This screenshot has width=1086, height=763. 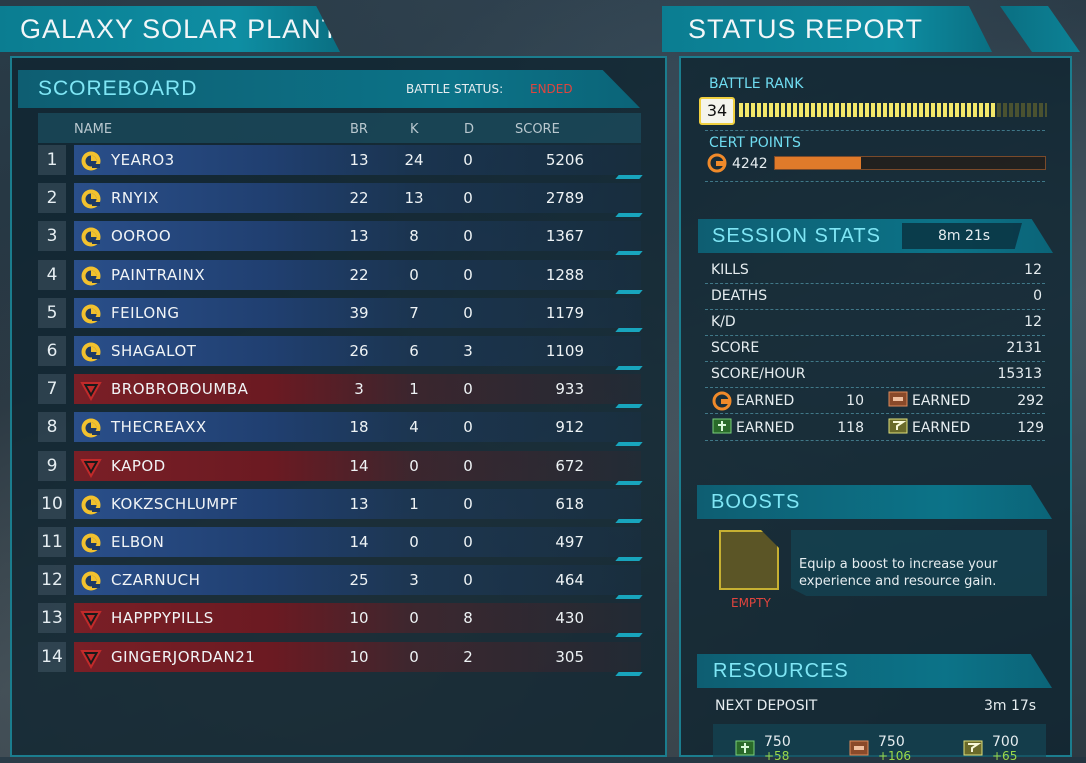 I want to click on table-row: 9 KAPOD 14 0 0 672, so click(x=340, y=467).